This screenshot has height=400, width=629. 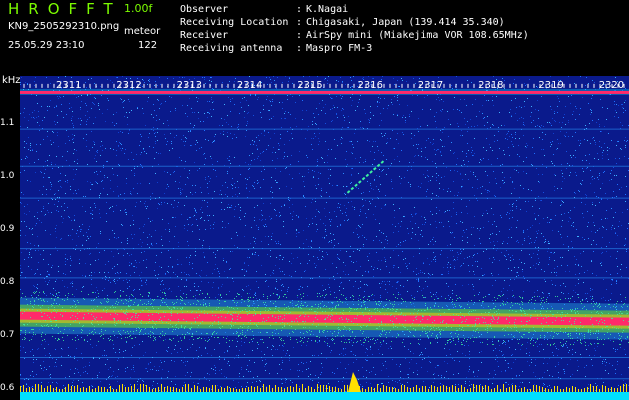 I want to click on y-tick-label: 1.1, so click(x=7, y=122).